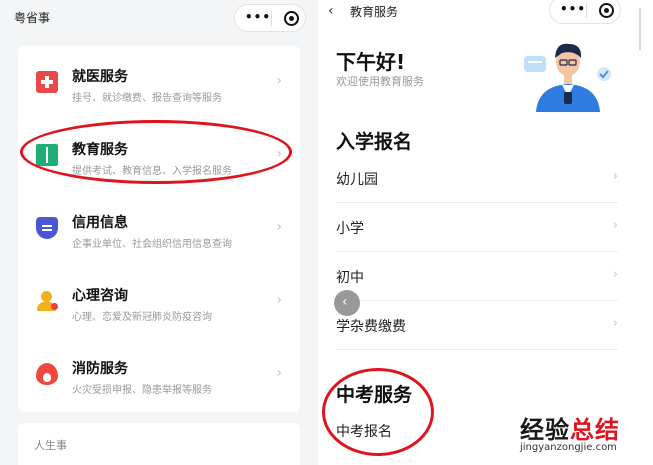  I want to click on right-edge-strip, so click(644, 232).